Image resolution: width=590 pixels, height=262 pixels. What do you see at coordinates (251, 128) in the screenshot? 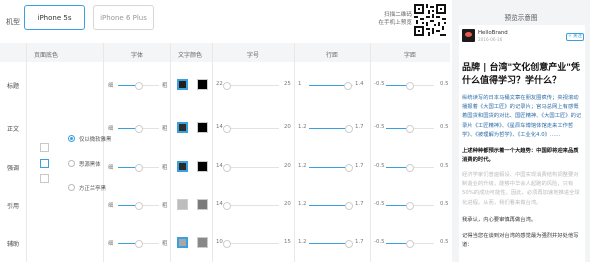
I see `font-size-body-slider` at bounding box center [251, 128].